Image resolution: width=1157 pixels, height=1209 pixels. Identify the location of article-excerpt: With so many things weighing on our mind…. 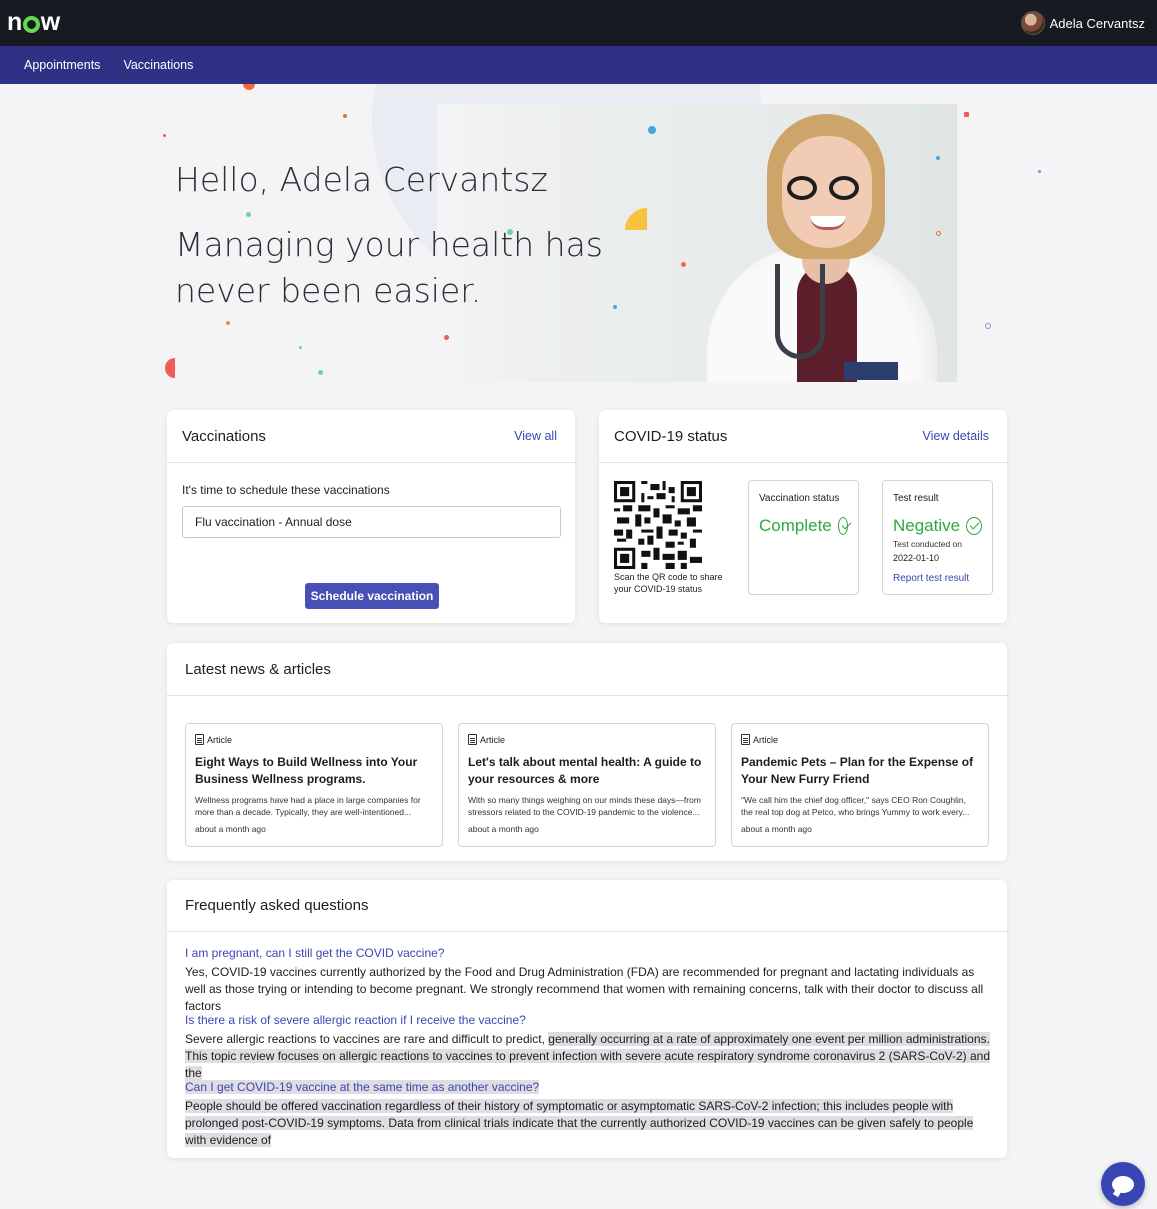
(584, 806).